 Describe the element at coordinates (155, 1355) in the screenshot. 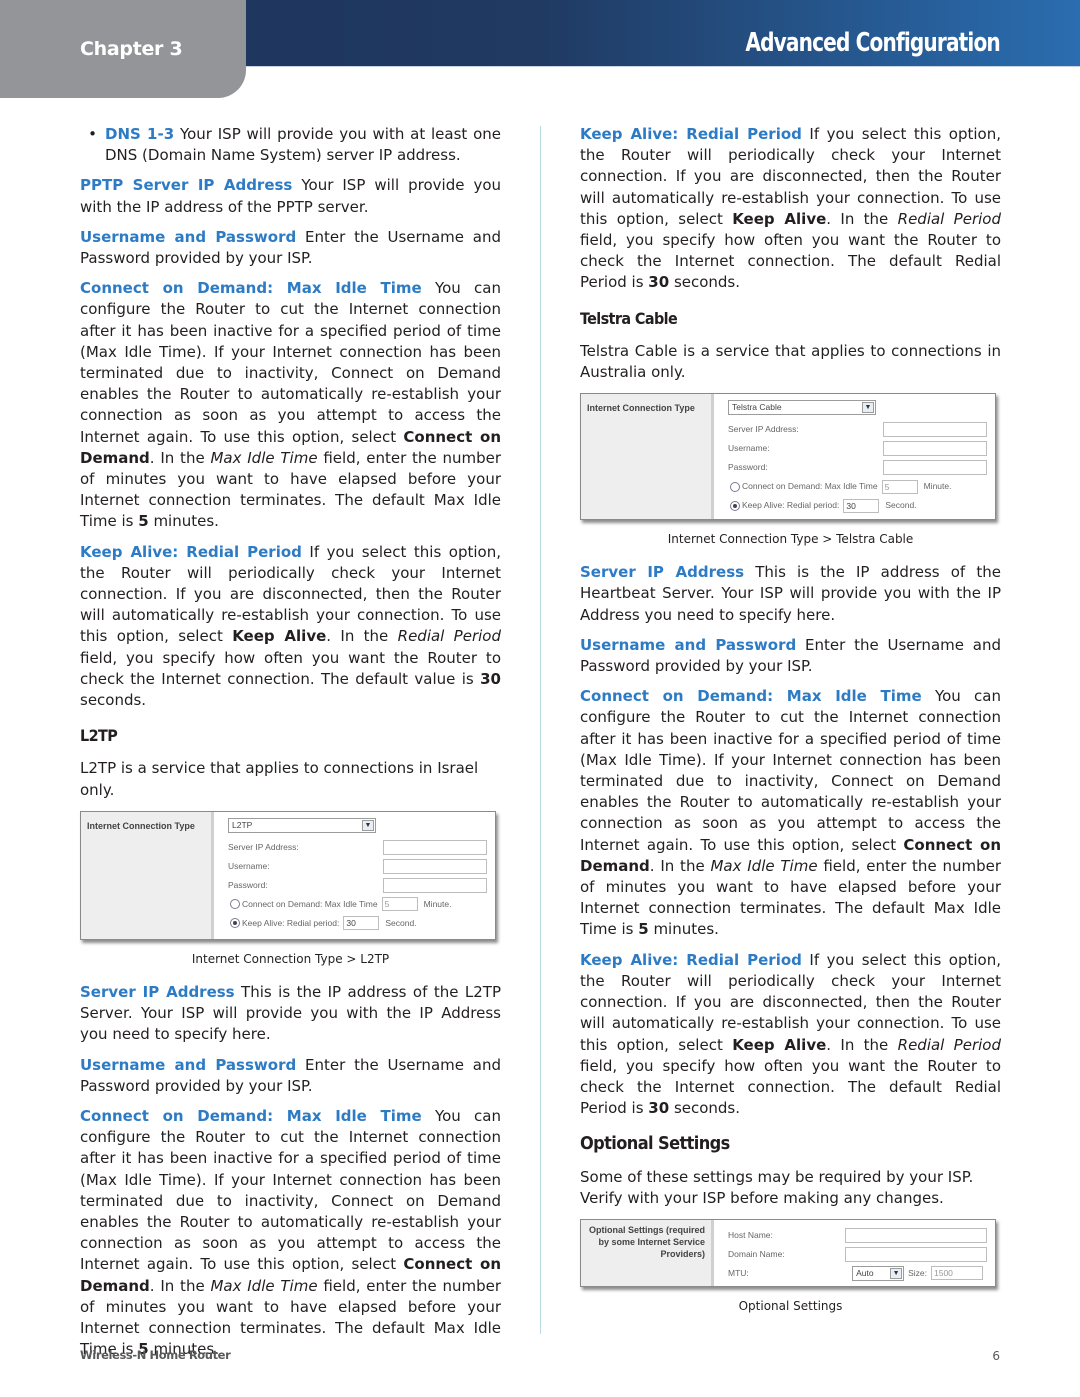

I see `footer-product-name: Wireless-N Home Router` at that location.